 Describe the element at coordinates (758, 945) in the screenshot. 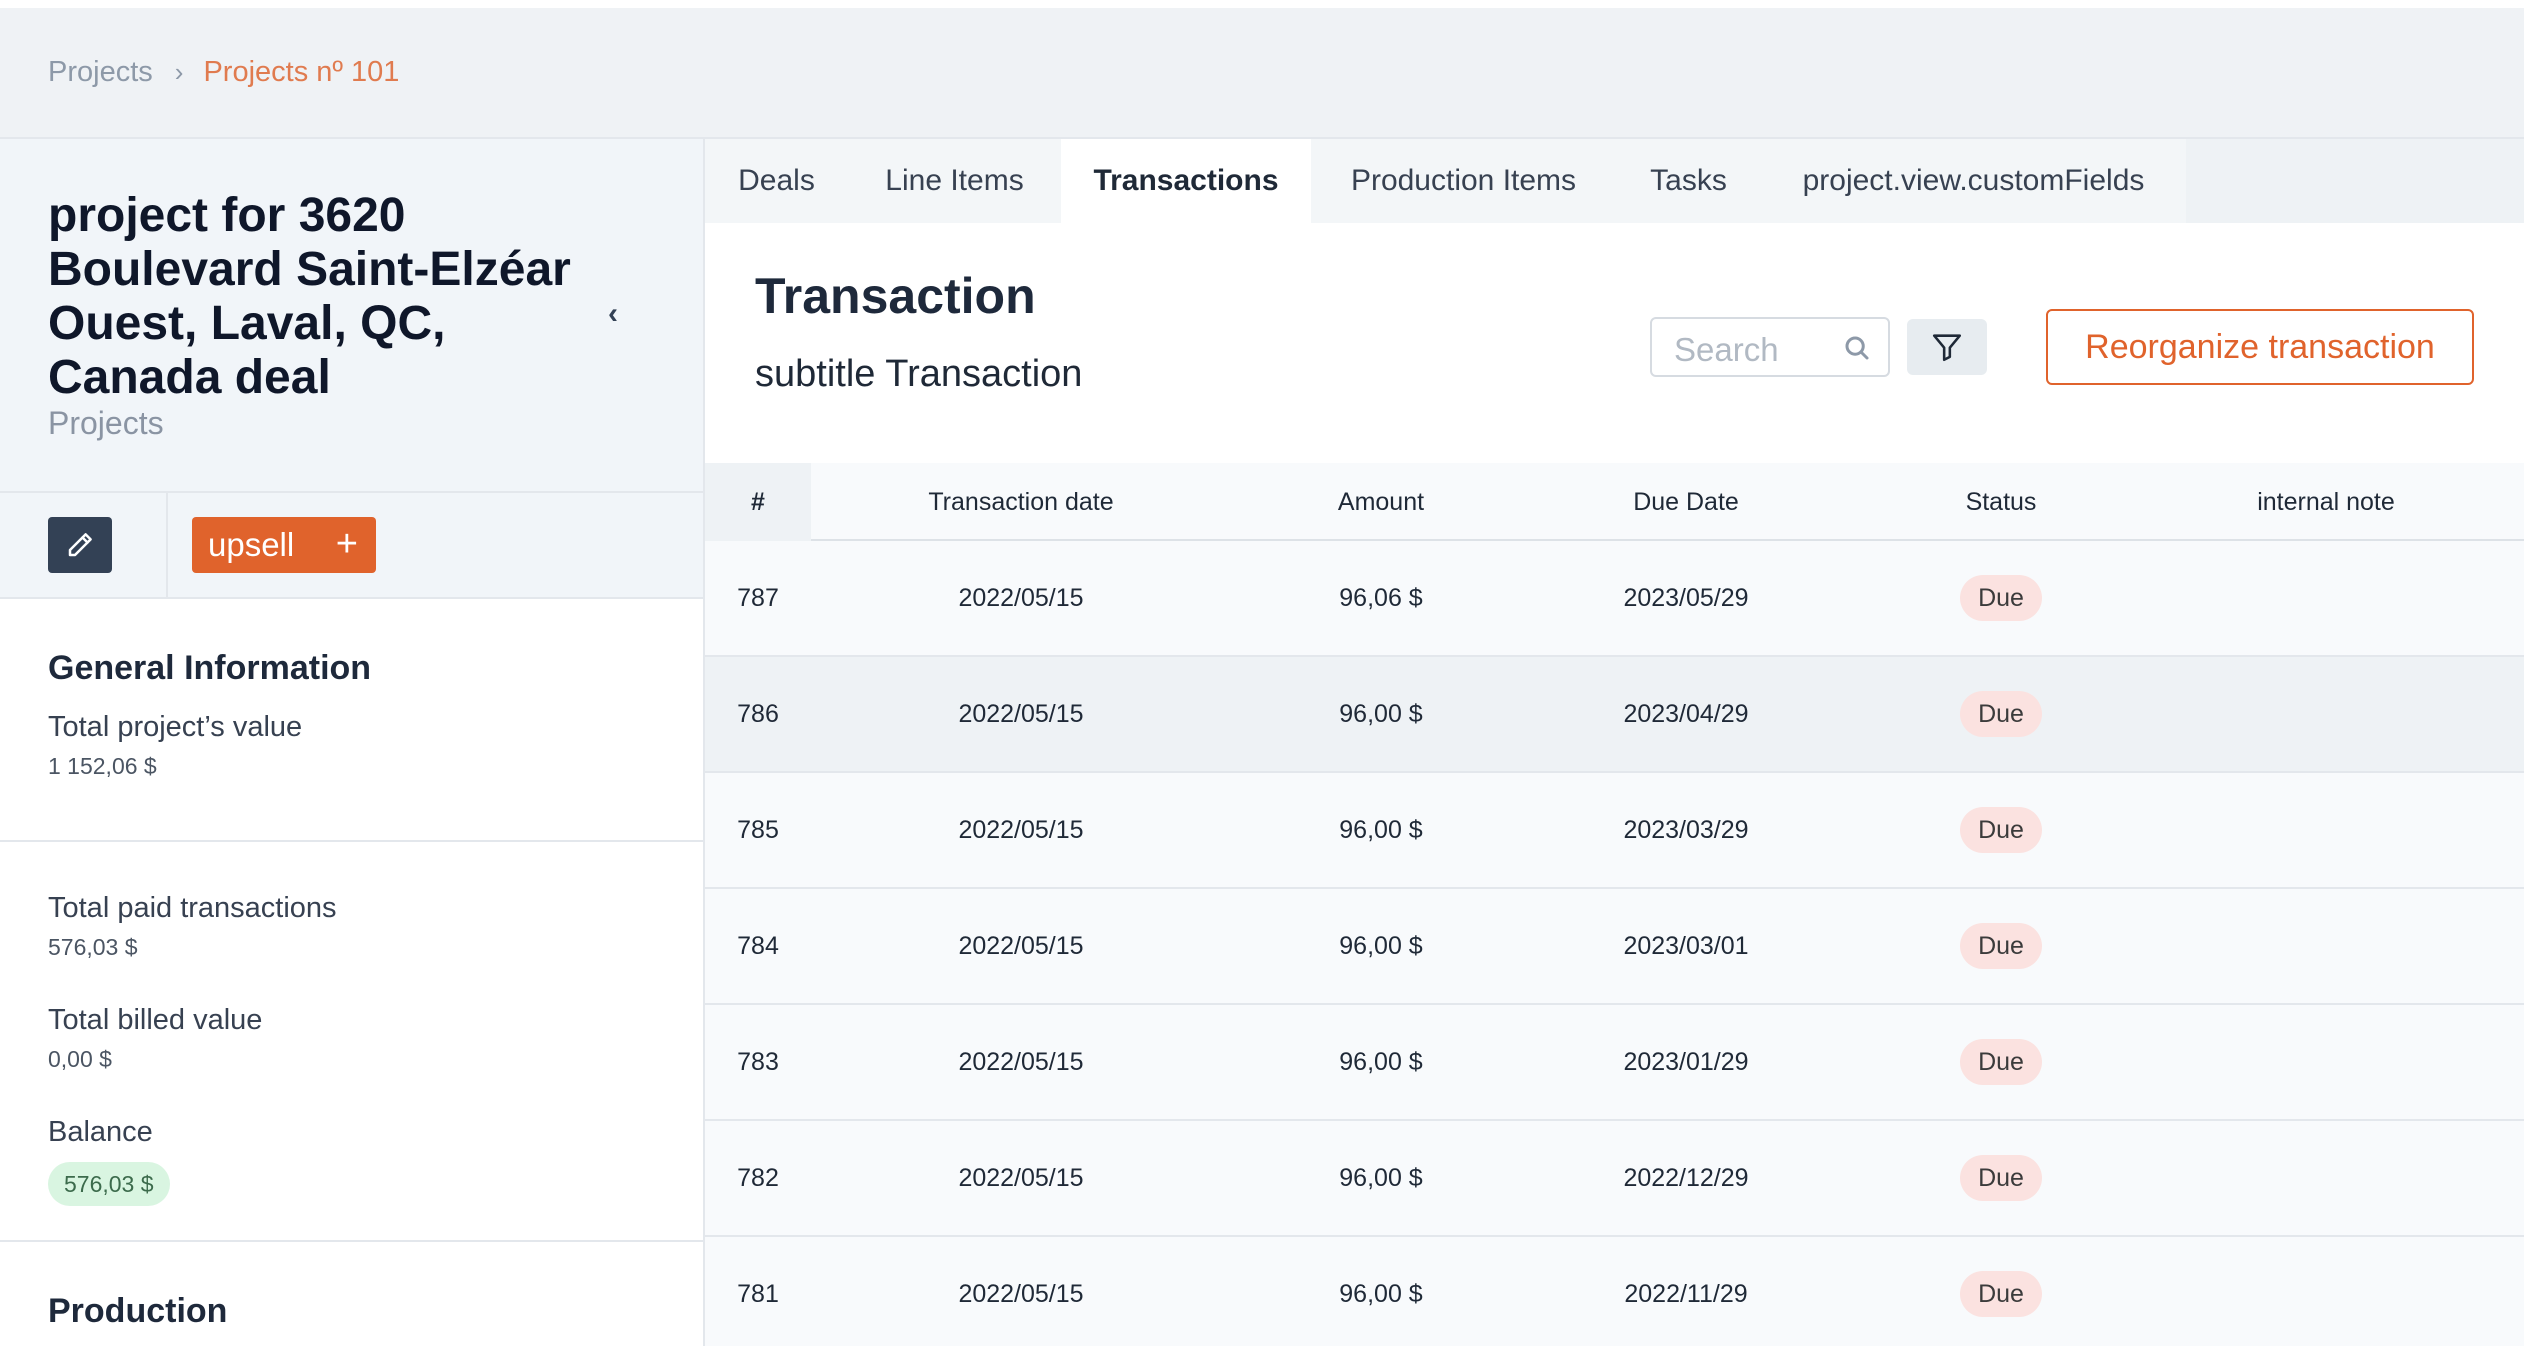

I see `cell-id: 784` at that location.